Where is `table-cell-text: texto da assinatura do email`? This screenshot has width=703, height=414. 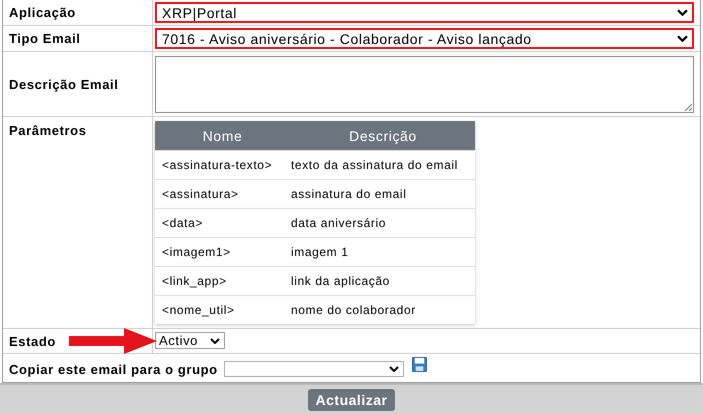
table-cell-text: texto da assinatura do email is located at coordinates (374, 165).